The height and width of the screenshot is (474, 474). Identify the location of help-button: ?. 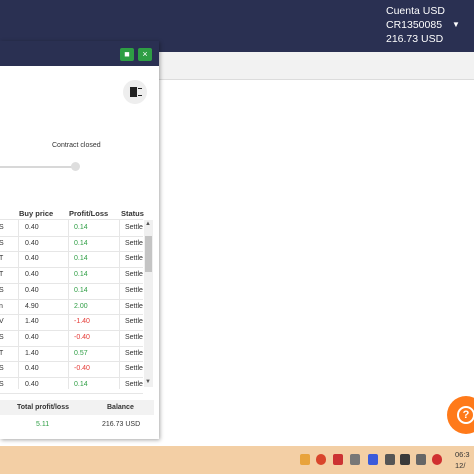
(460, 415).